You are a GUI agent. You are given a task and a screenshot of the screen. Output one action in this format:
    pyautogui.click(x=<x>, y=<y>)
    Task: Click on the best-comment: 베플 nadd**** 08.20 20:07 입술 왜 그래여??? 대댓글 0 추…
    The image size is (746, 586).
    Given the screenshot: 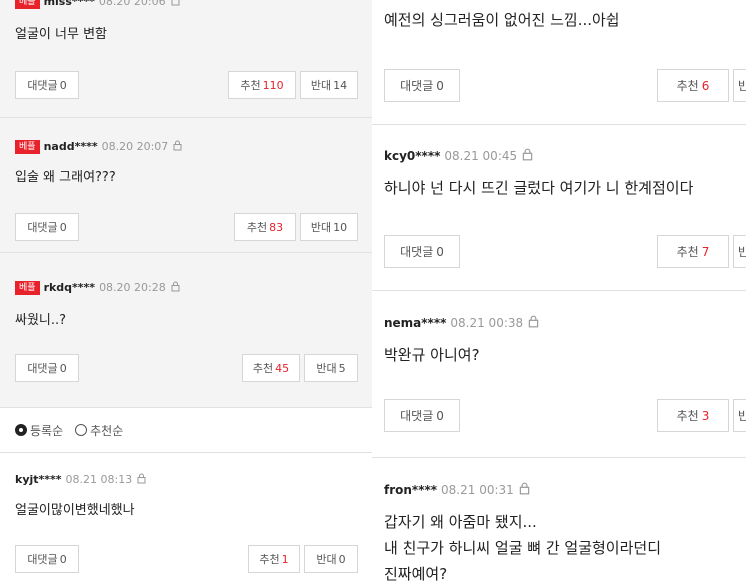 What is the action you would take?
    pyautogui.click(x=186, y=185)
    